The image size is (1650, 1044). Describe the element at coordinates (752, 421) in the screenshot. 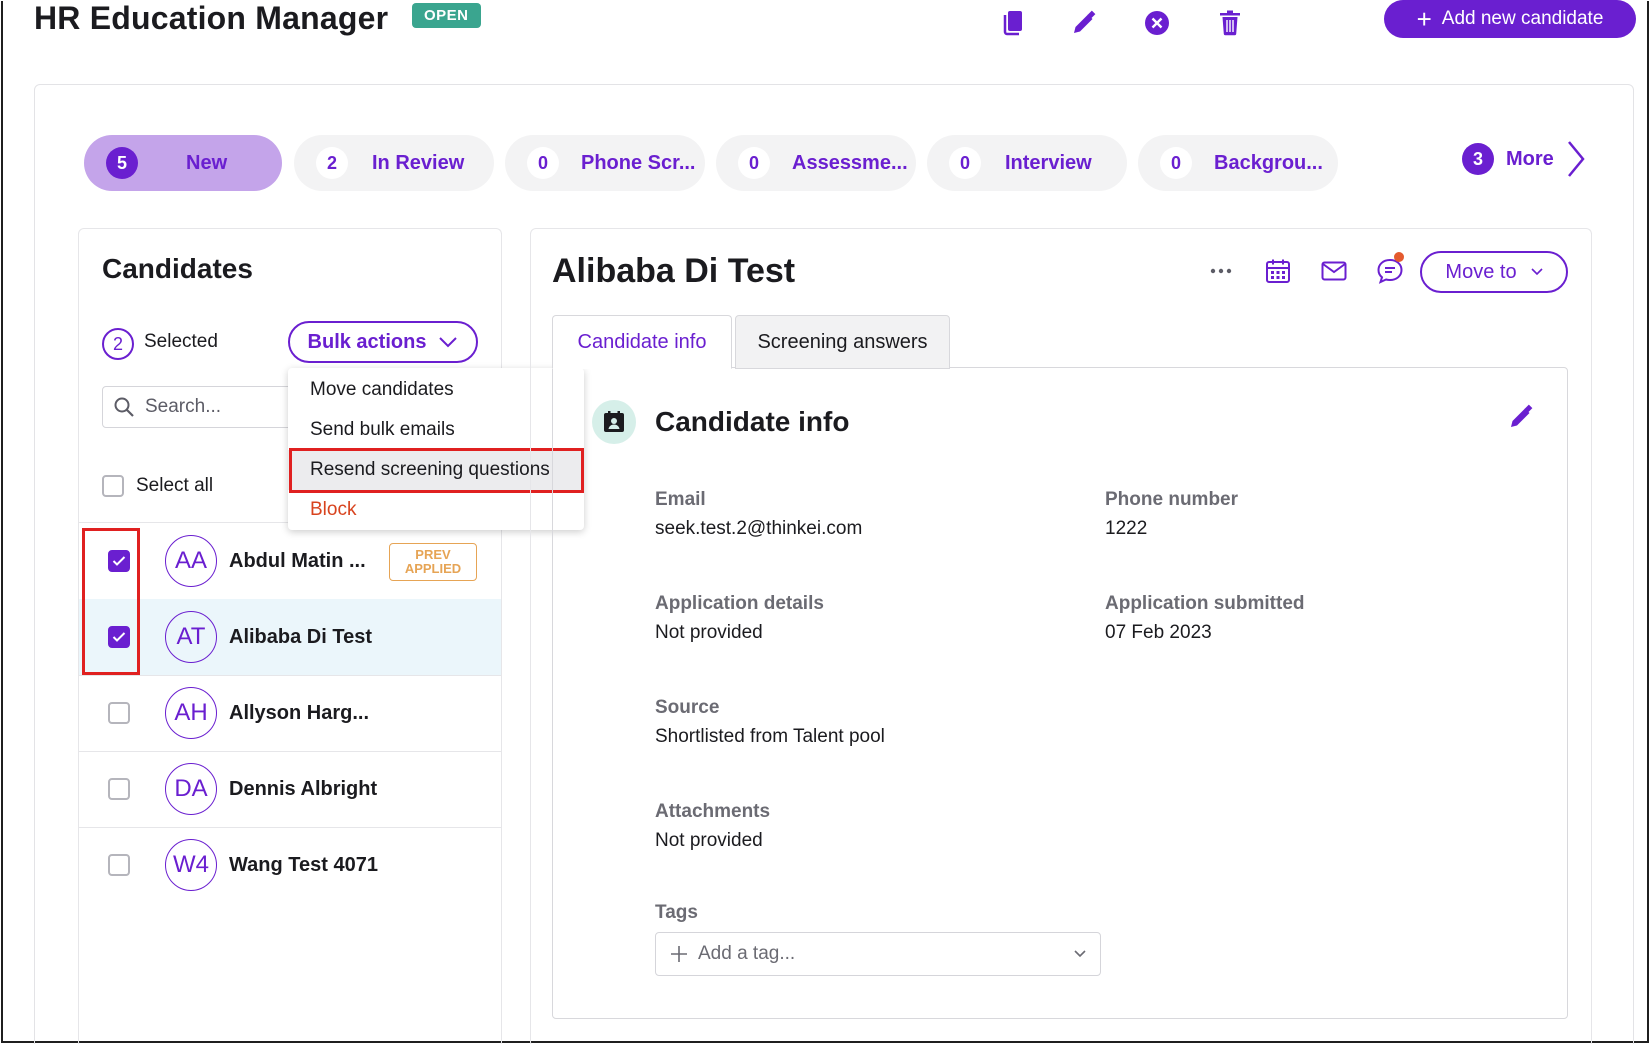

I see `section-title: Candidate info` at that location.